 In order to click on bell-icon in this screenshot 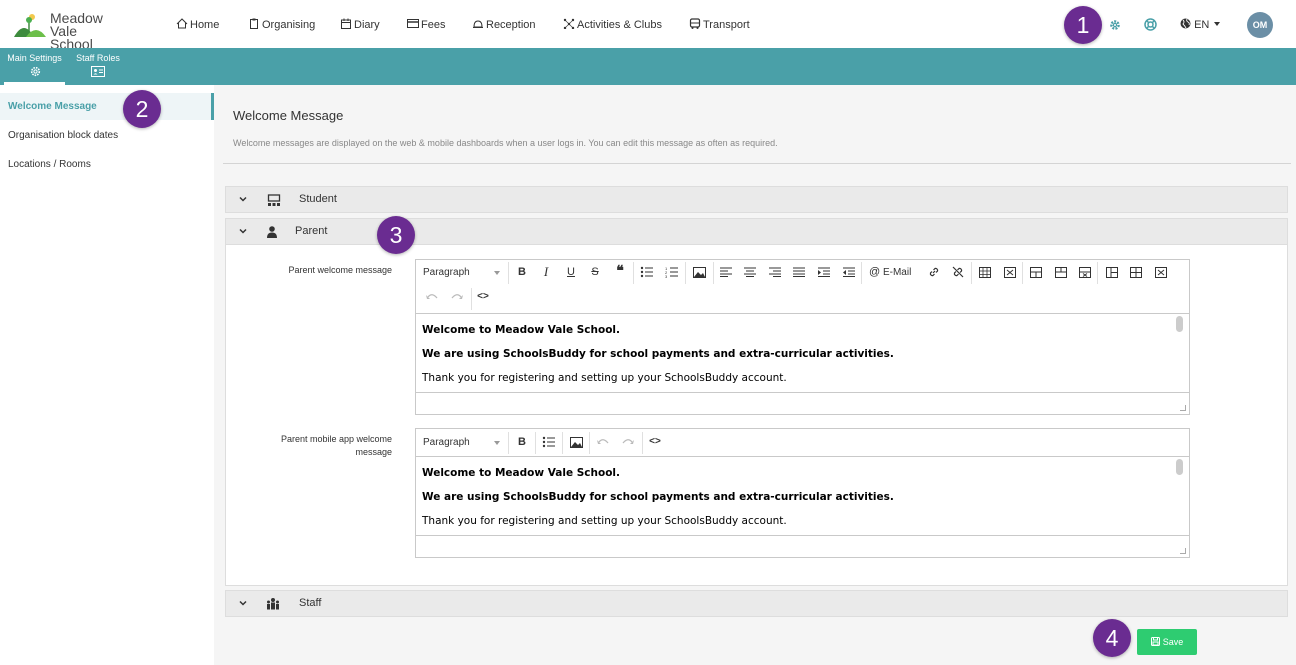, I will do `click(478, 24)`.